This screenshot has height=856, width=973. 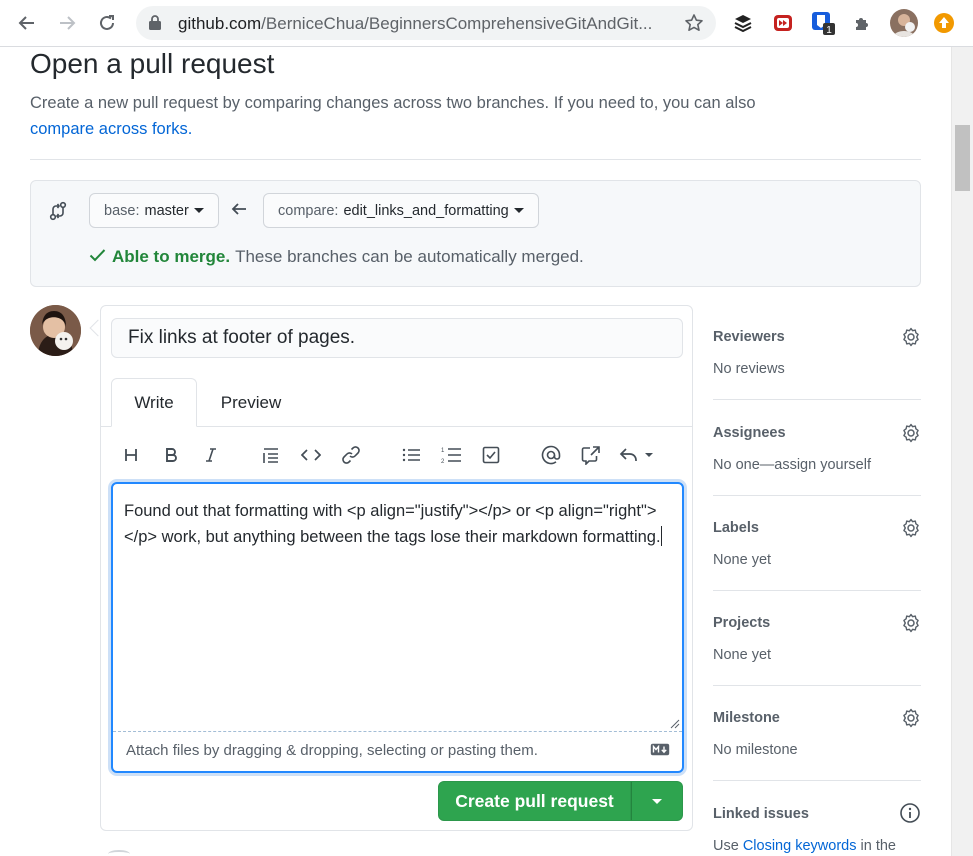 I want to click on projects-gear-icon, so click(x=911, y=625).